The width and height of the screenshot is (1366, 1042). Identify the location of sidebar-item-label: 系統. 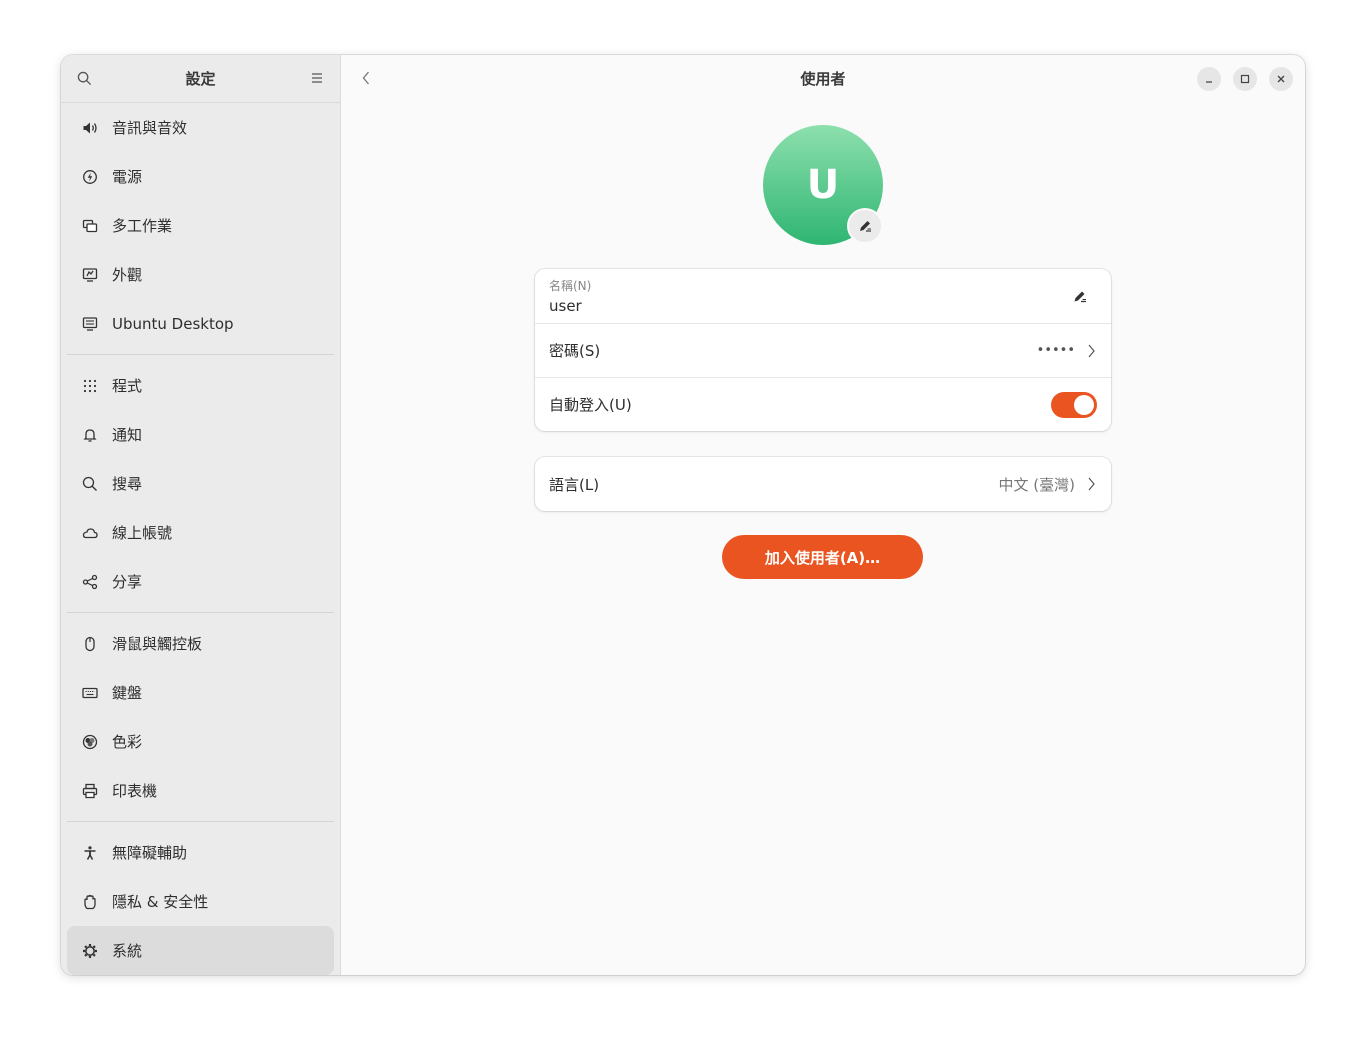
(127, 951).